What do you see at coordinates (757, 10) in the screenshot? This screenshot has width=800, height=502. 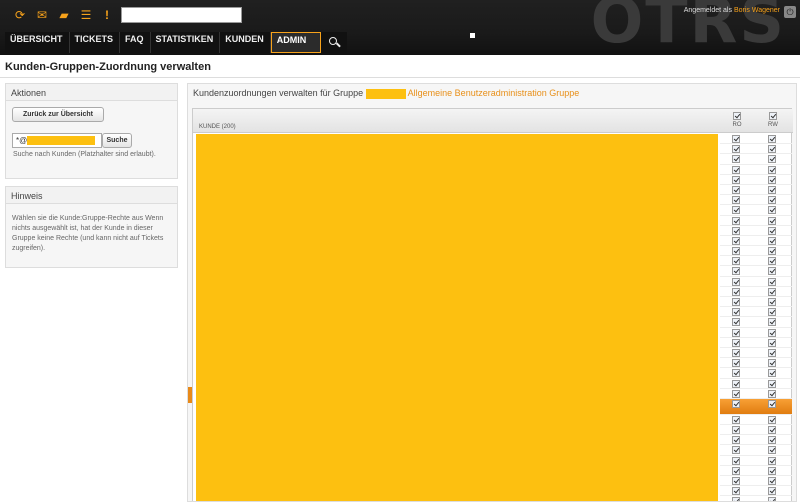 I see `user-name-link: Boris Wagener` at bounding box center [757, 10].